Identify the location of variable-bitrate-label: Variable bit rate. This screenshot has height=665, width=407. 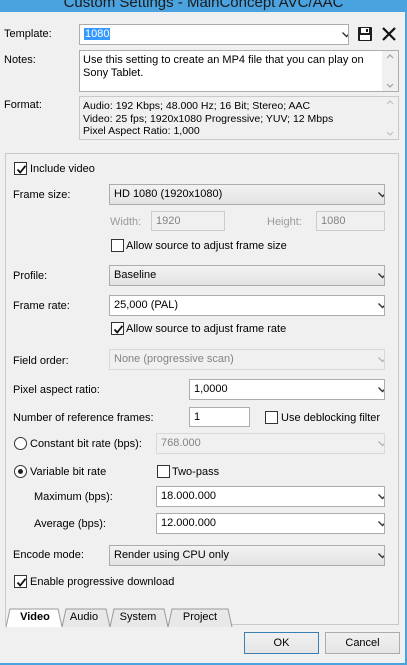
(68, 472).